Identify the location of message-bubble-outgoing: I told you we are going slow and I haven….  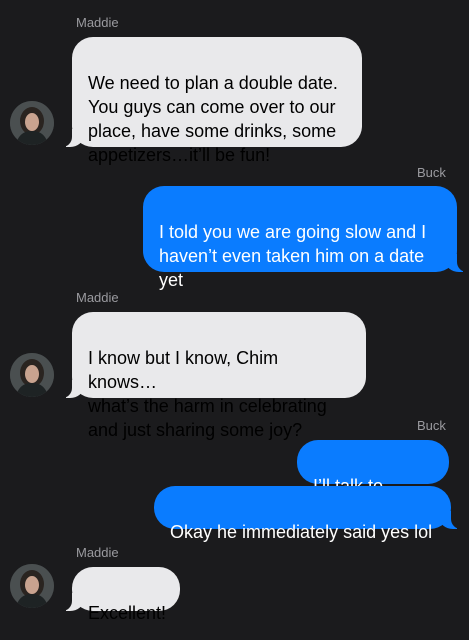
(306, 238).